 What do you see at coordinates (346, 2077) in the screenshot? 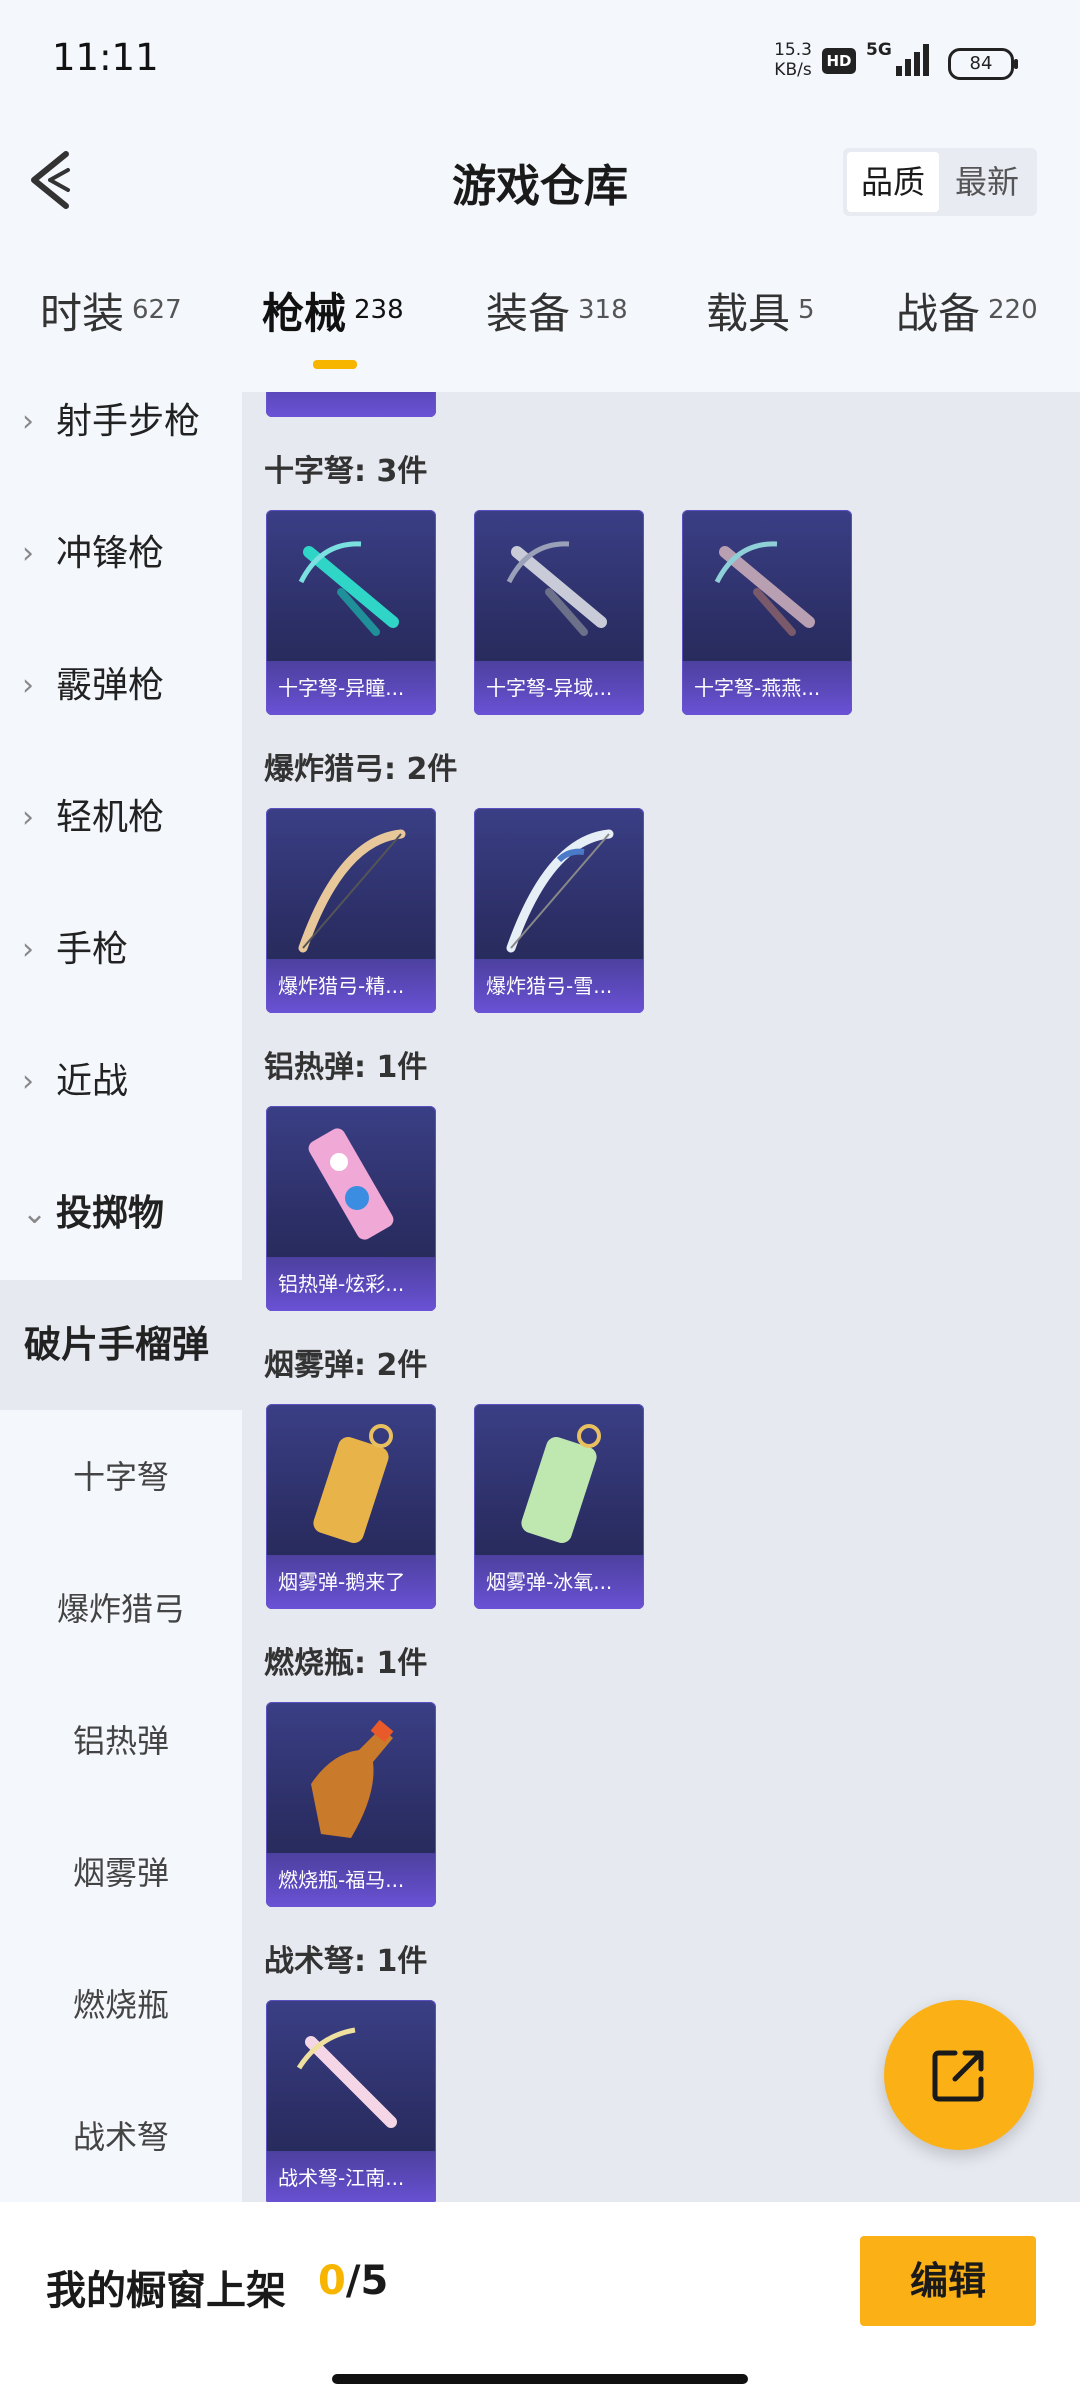
I see `tactical-crossbow-icon` at bounding box center [346, 2077].